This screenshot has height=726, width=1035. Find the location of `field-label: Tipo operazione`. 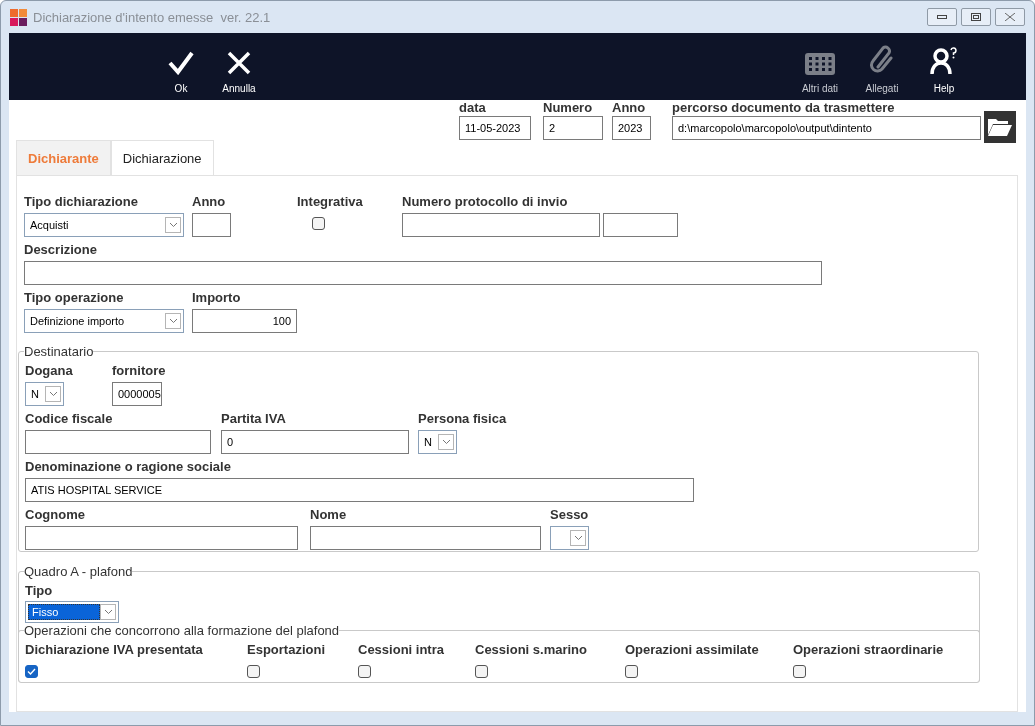

field-label: Tipo operazione is located at coordinates (74, 298).